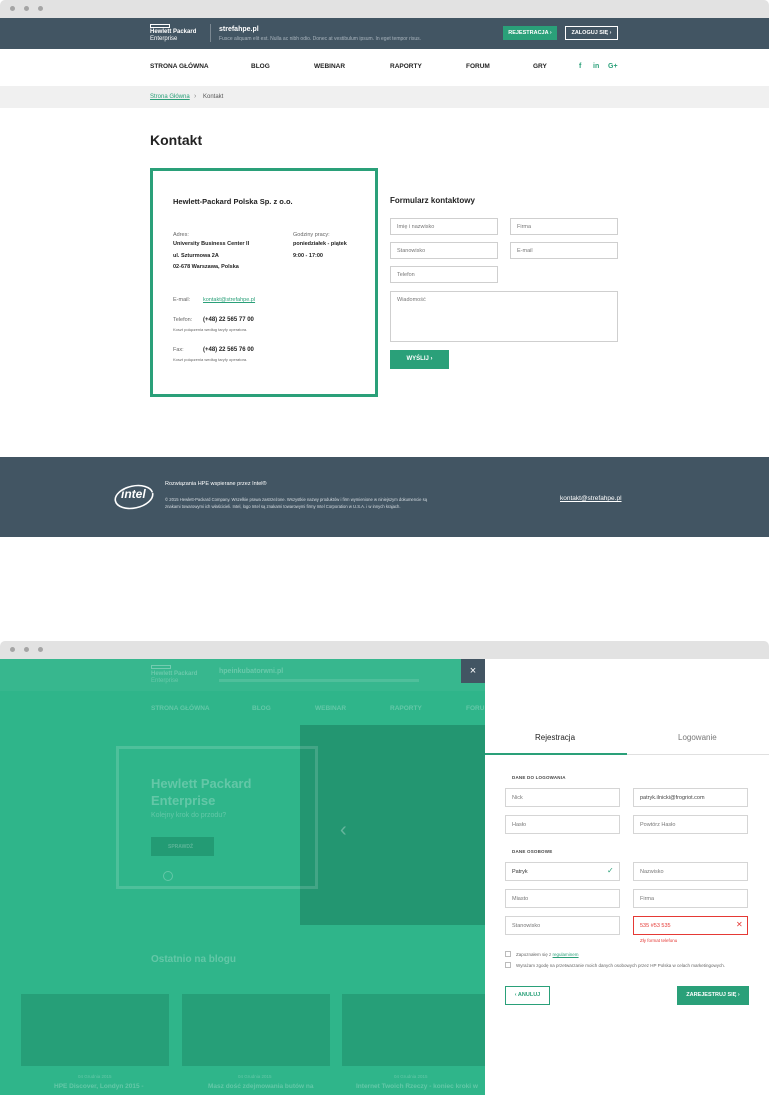  Describe the element at coordinates (417, 1086) in the screenshot. I see `bg-post-title: Internet Twoich Rzeczy - koniec kroki w` at that location.